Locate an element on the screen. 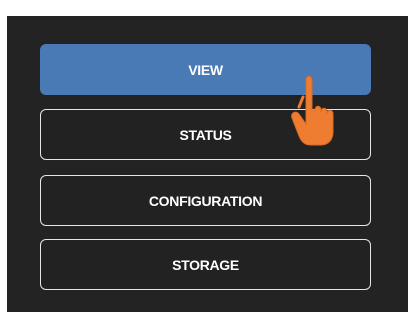 The height and width of the screenshot is (312, 408). view-button-label: VIEW is located at coordinates (205, 69).